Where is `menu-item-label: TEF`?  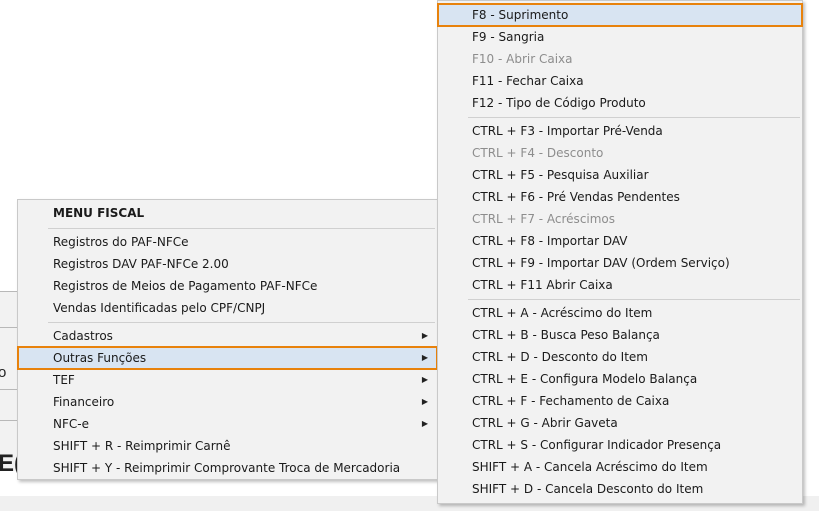
menu-item-label: TEF is located at coordinates (64, 380).